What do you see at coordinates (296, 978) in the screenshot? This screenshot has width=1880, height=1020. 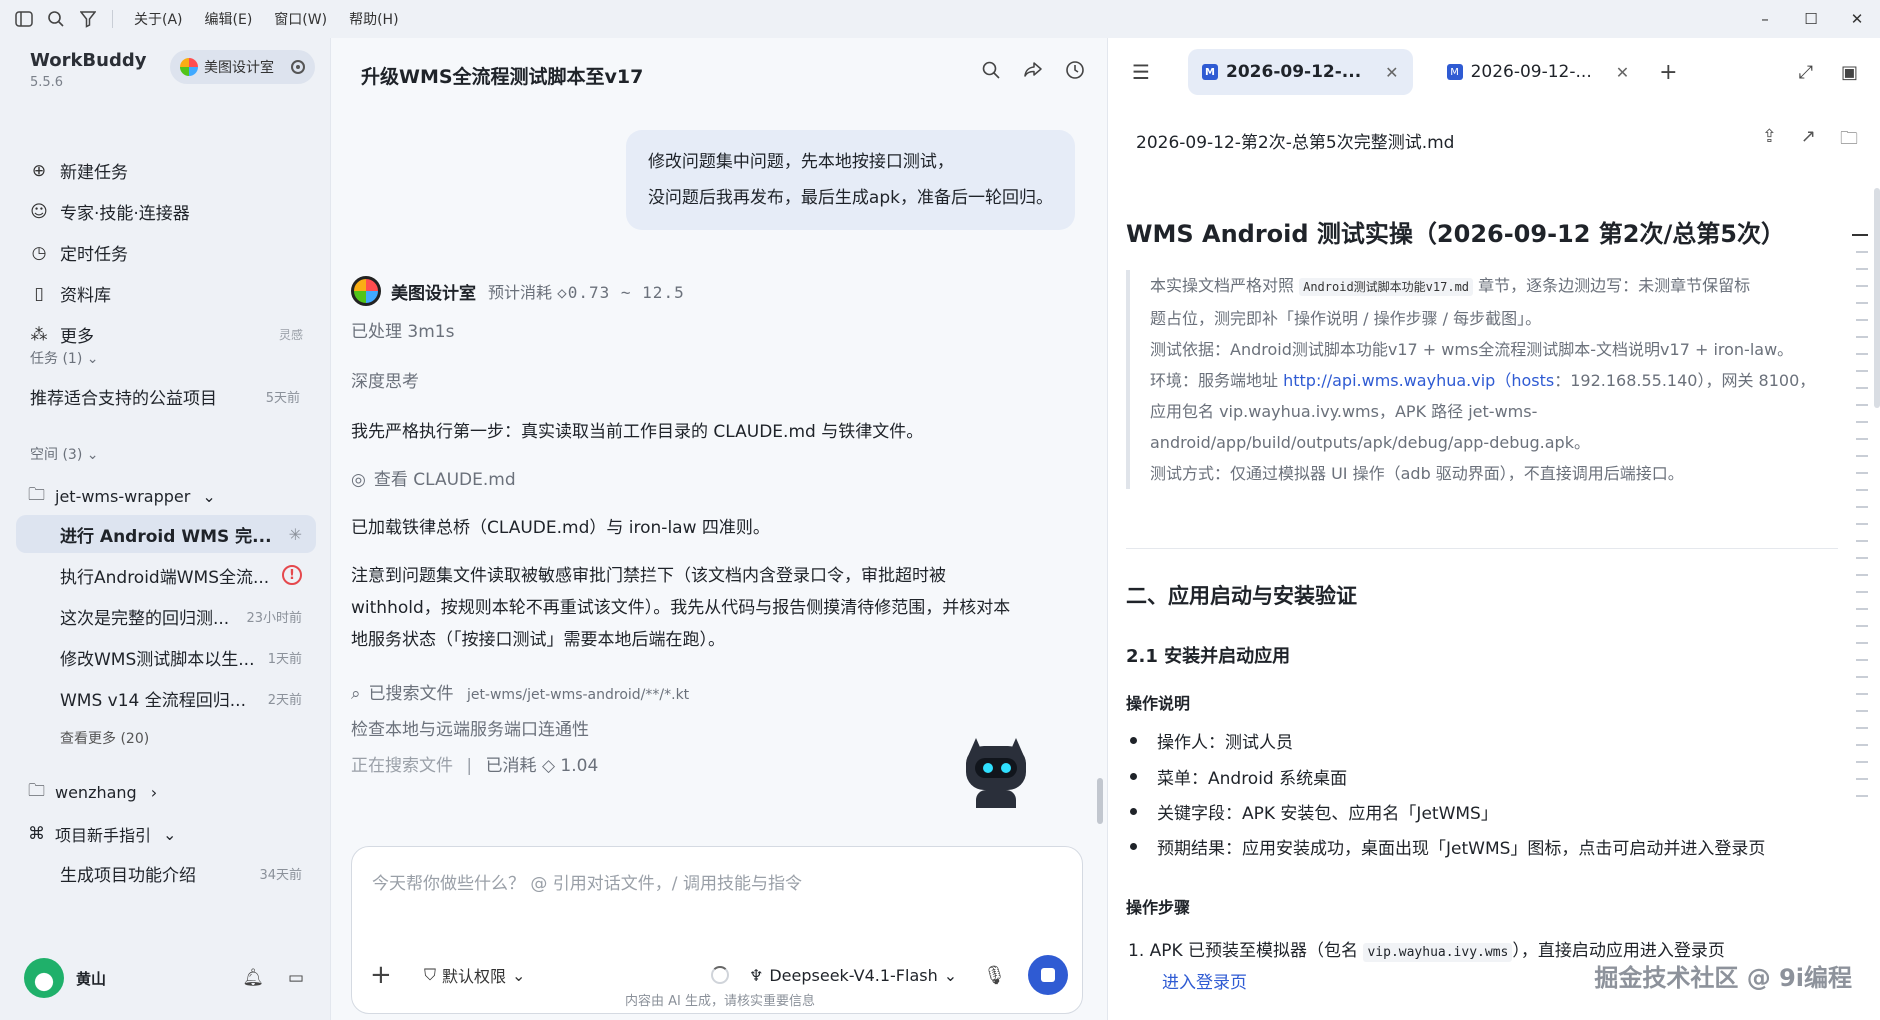 I see `screen-icon: ▭` at bounding box center [296, 978].